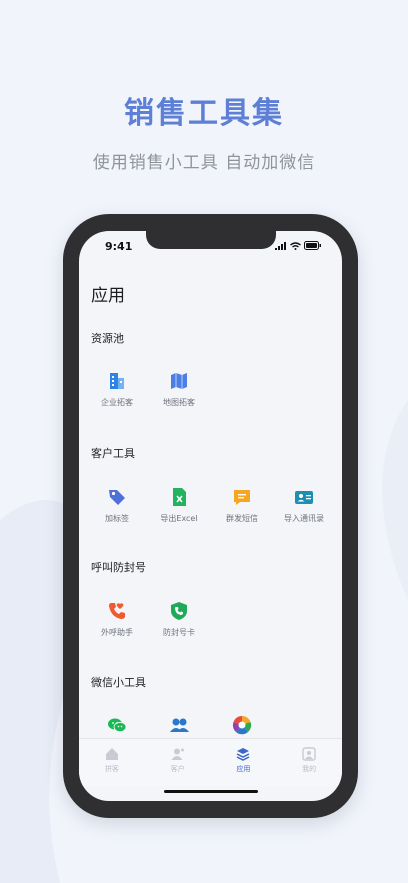 The height and width of the screenshot is (883, 408). I want to click on tool-import-contacts: 导入通讯录, so click(304, 505).